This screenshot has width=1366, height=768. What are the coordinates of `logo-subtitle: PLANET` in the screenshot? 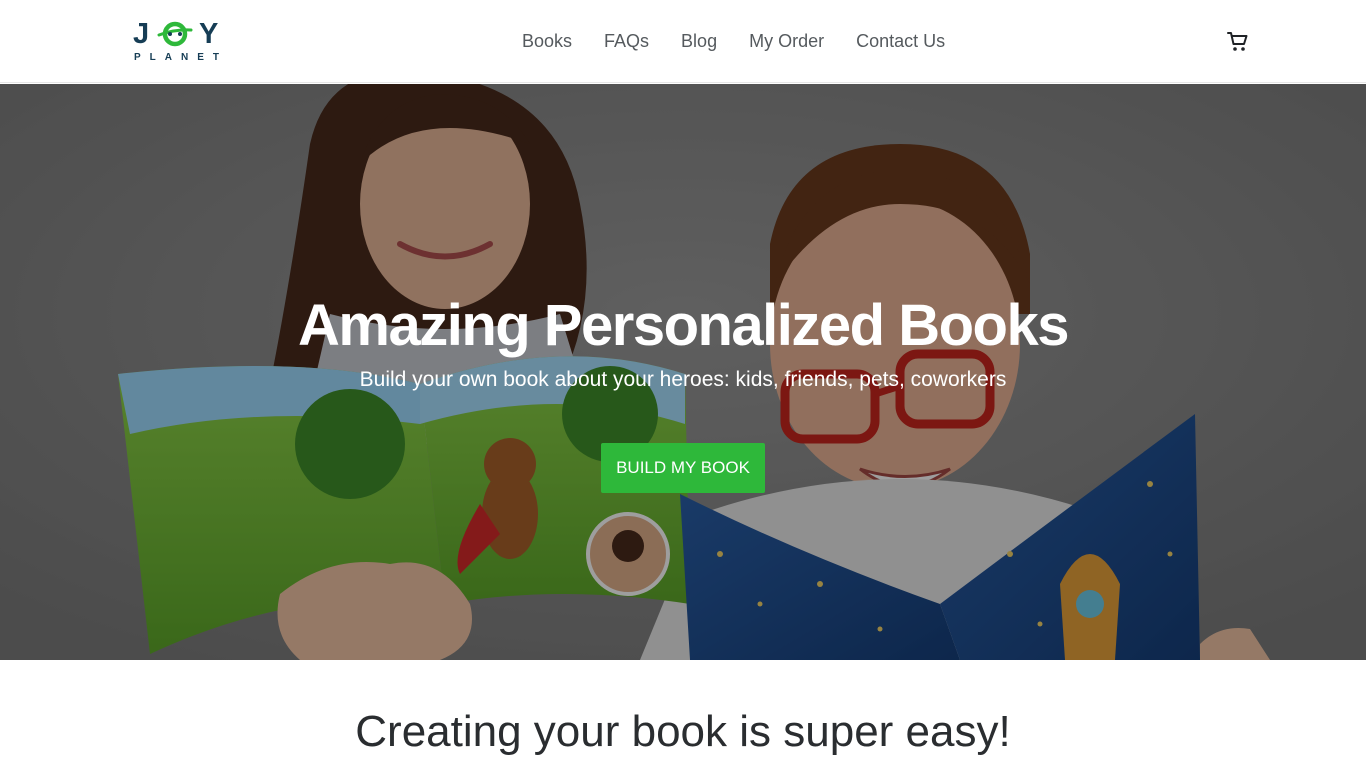 It's located at (181, 57).